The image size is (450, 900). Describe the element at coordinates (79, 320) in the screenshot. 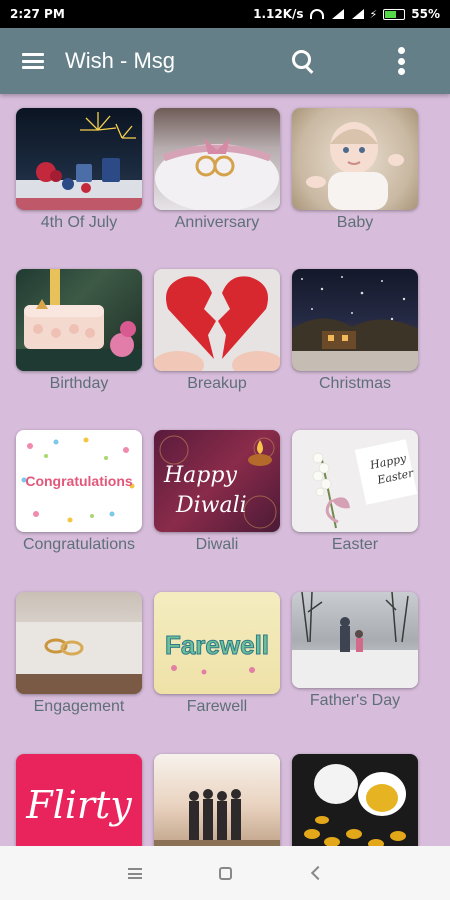

I see `birthday-thumbnail` at that location.